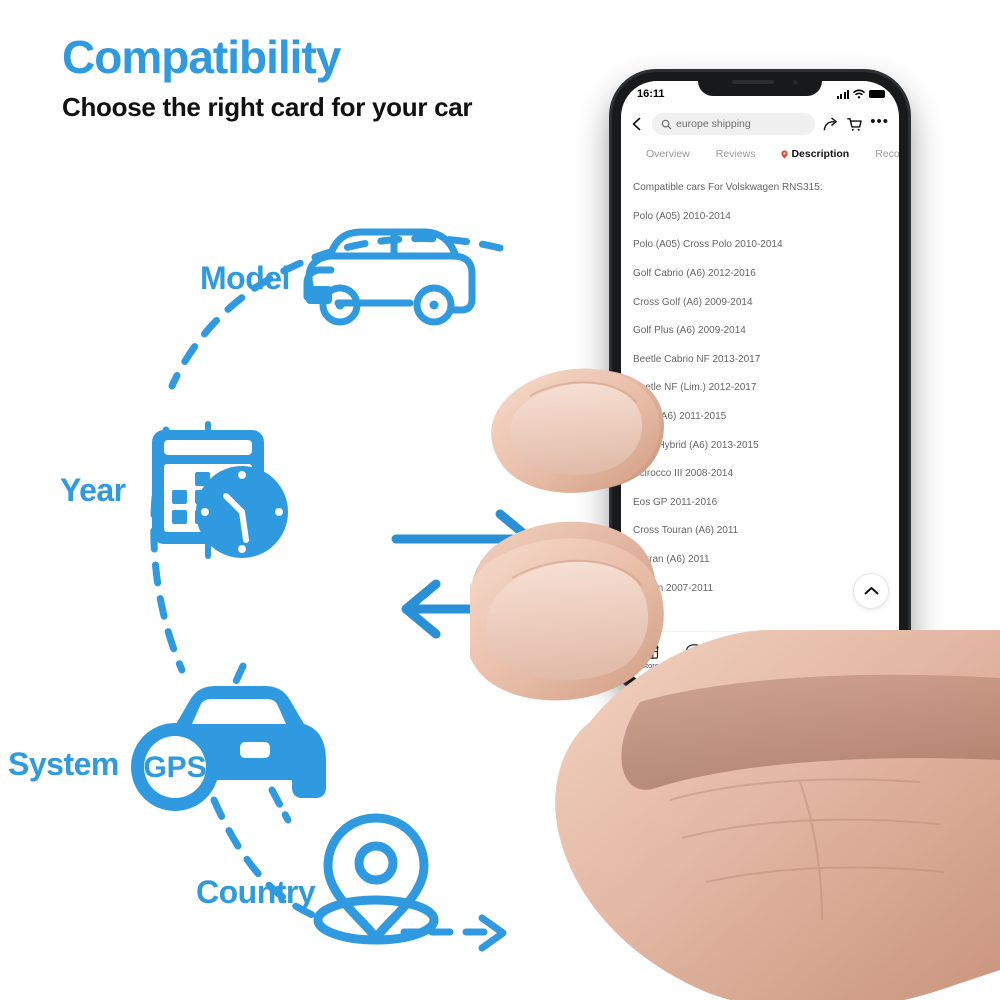  What do you see at coordinates (879, 124) in the screenshot?
I see `more-horizontal-icon: •••` at bounding box center [879, 124].